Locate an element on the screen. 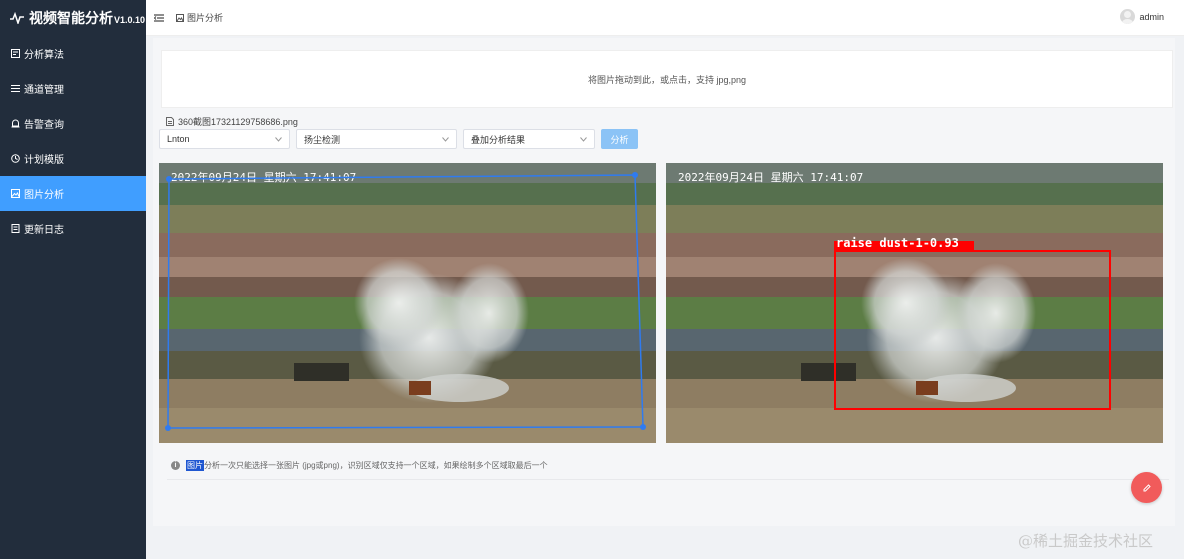  hint-highlight: 图片 is located at coordinates (195, 465).